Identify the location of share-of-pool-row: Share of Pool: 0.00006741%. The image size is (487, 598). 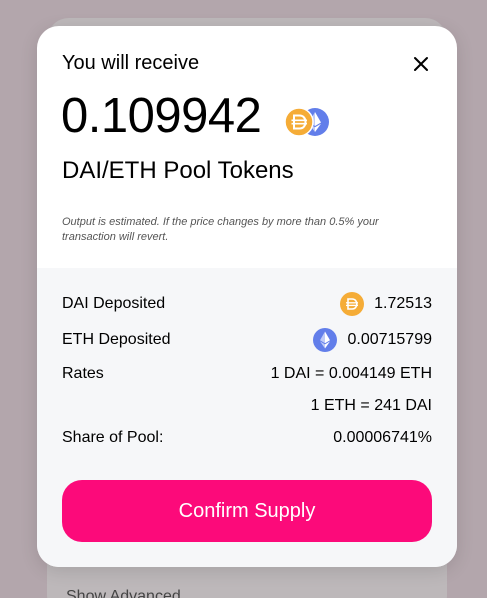
(247, 438).